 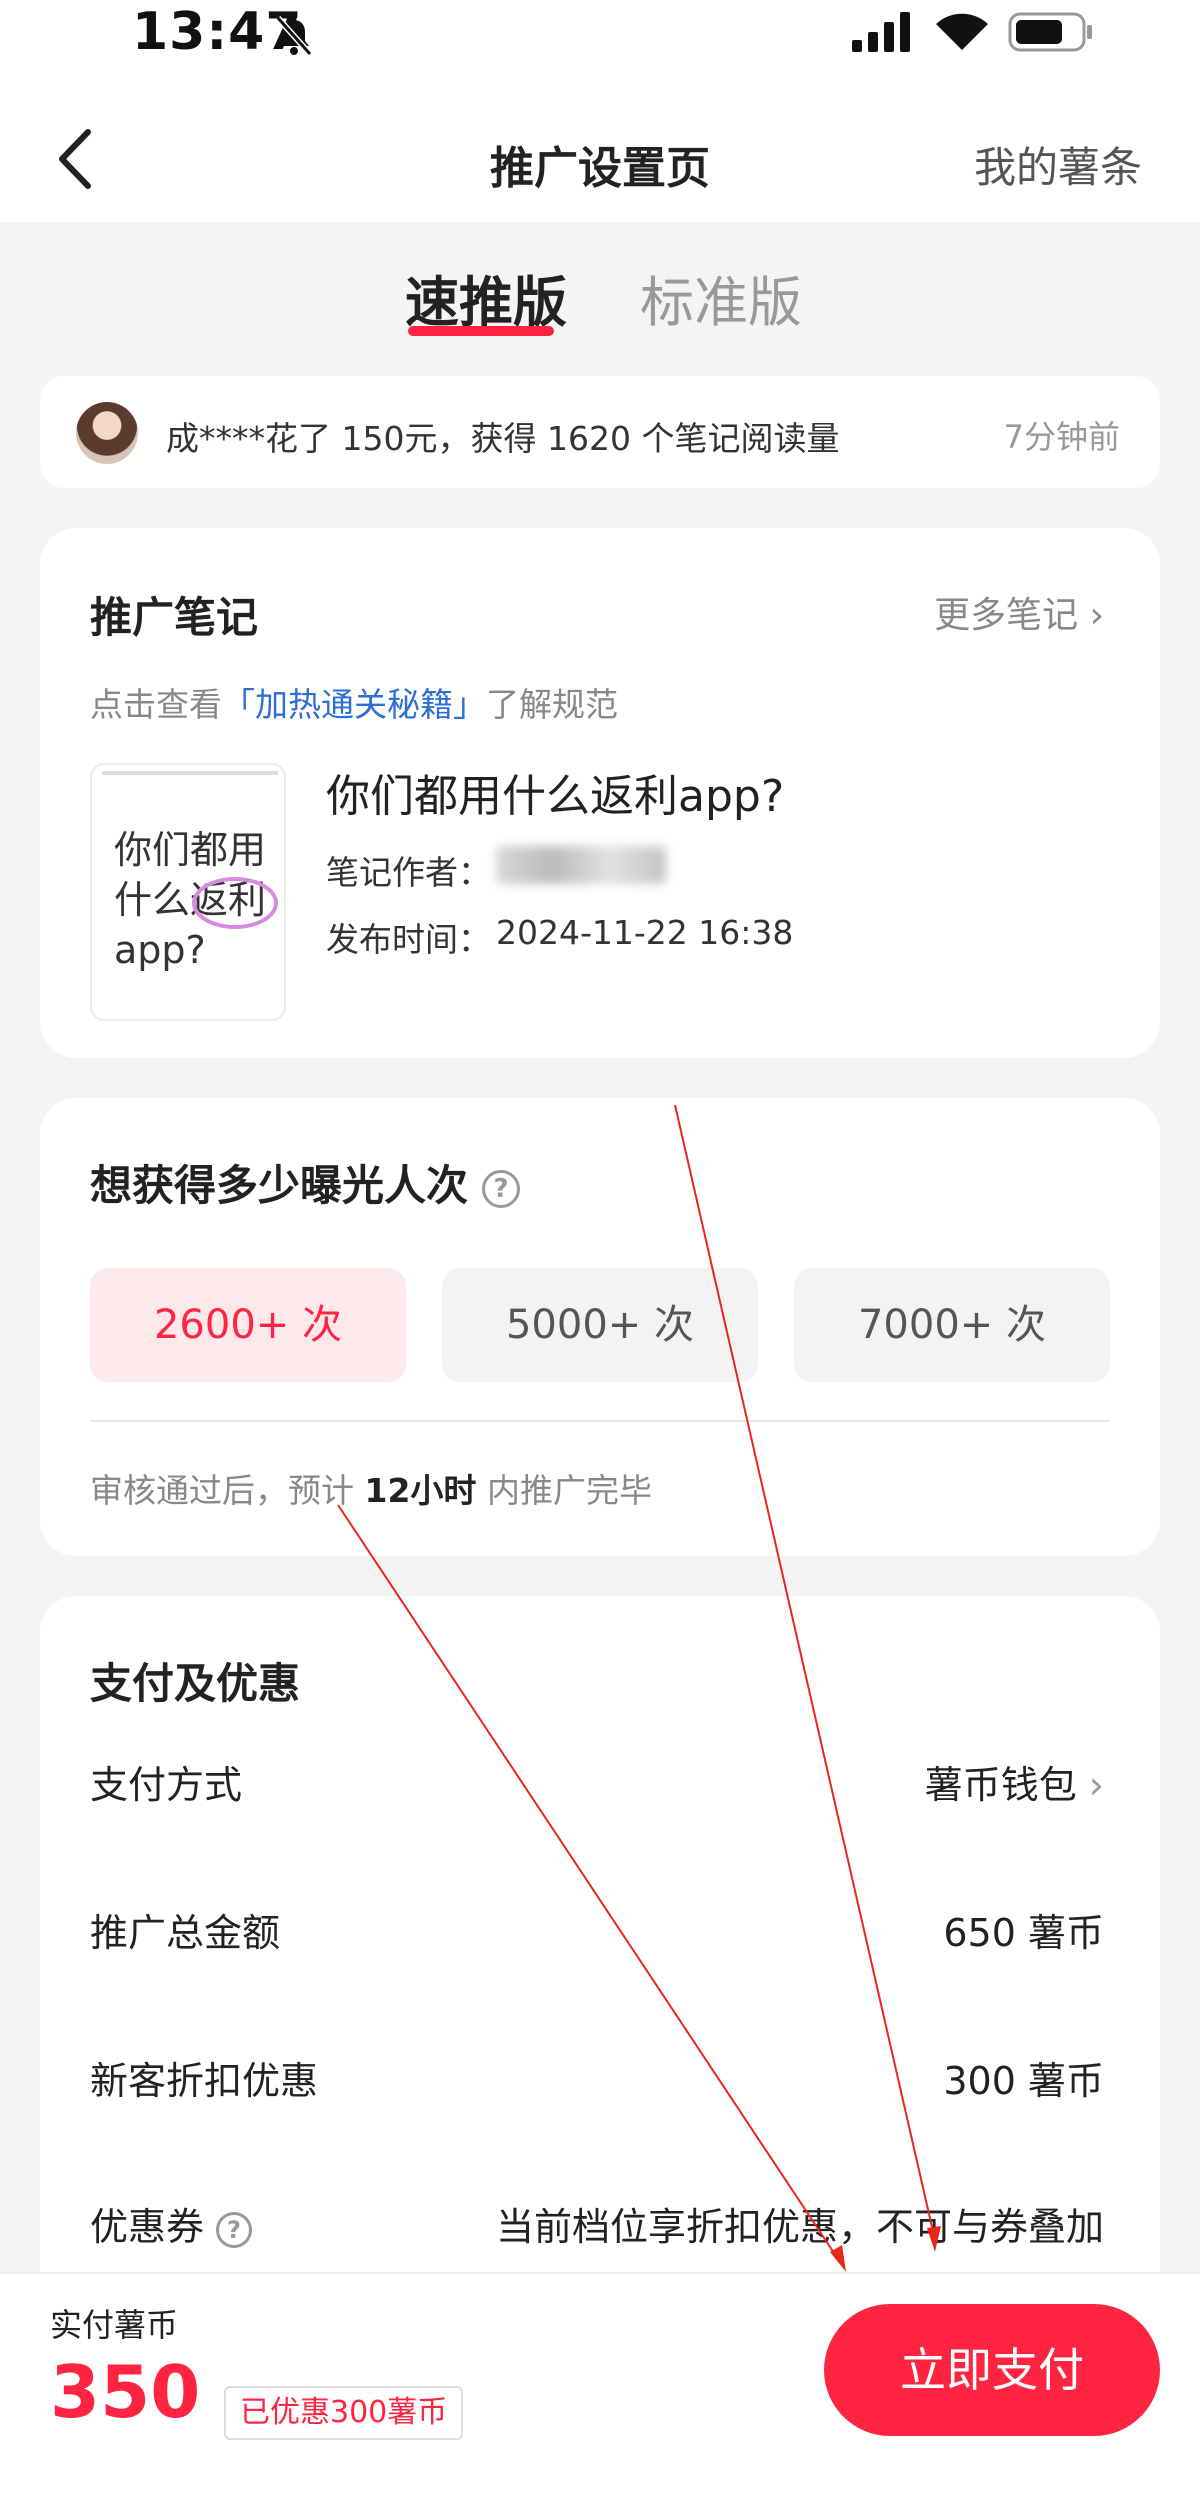 What do you see at coordinates (75, 159) in the screenshot?
I see `back-chevron-icon` at bounding box center [75, 159].